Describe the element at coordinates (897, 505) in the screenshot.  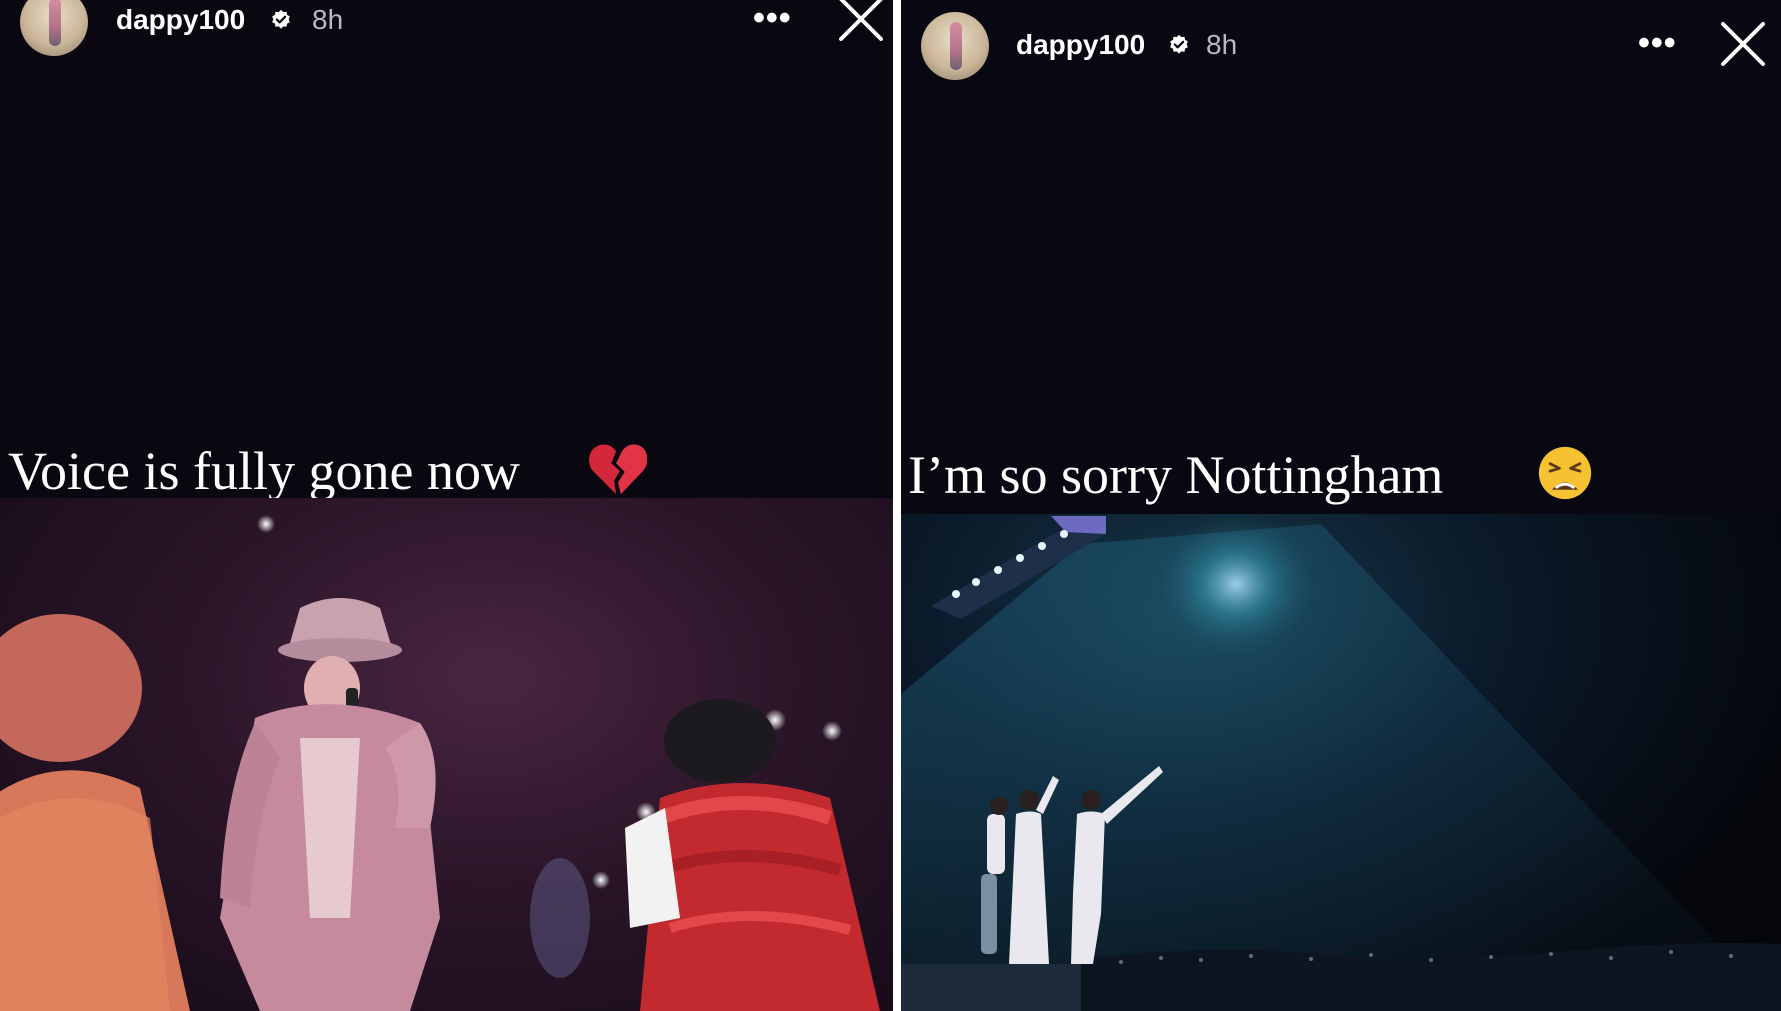
I see `panel-divider` at that location.